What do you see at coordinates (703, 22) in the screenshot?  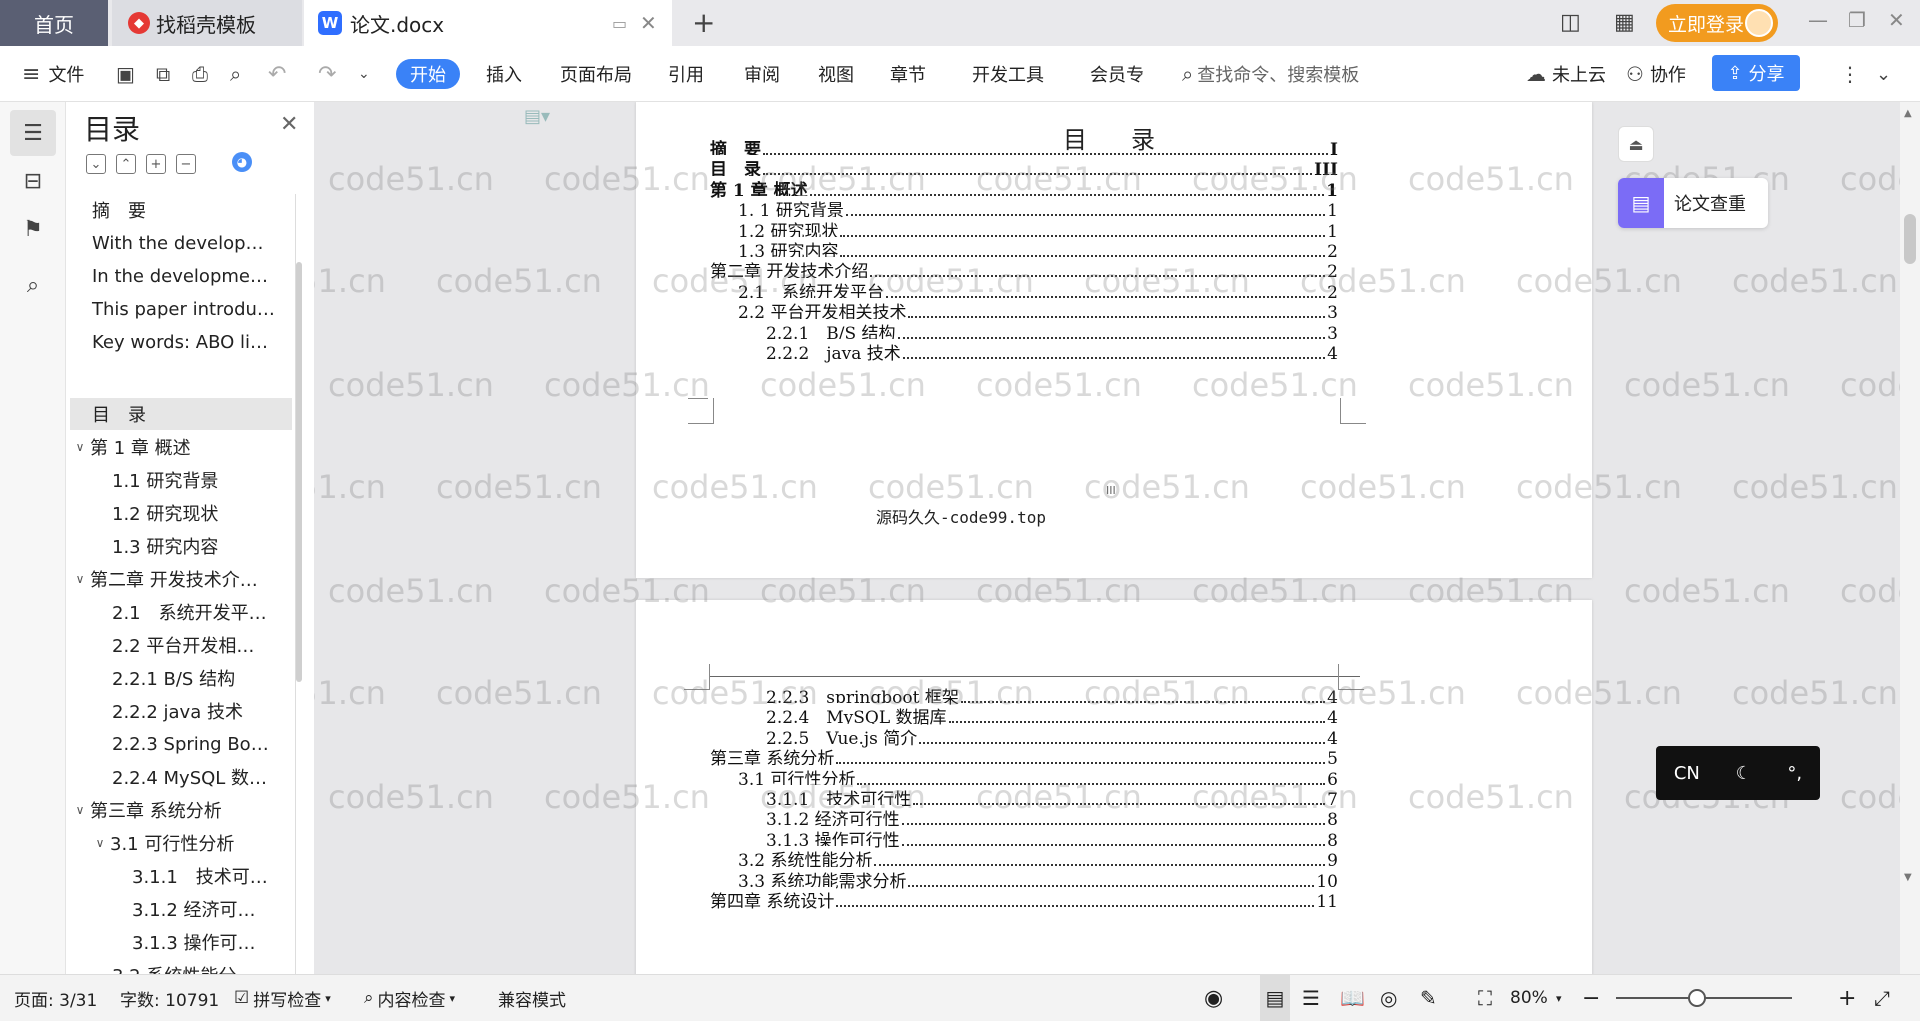 I see `plus-icon: +` at bounding box center [703, 22].